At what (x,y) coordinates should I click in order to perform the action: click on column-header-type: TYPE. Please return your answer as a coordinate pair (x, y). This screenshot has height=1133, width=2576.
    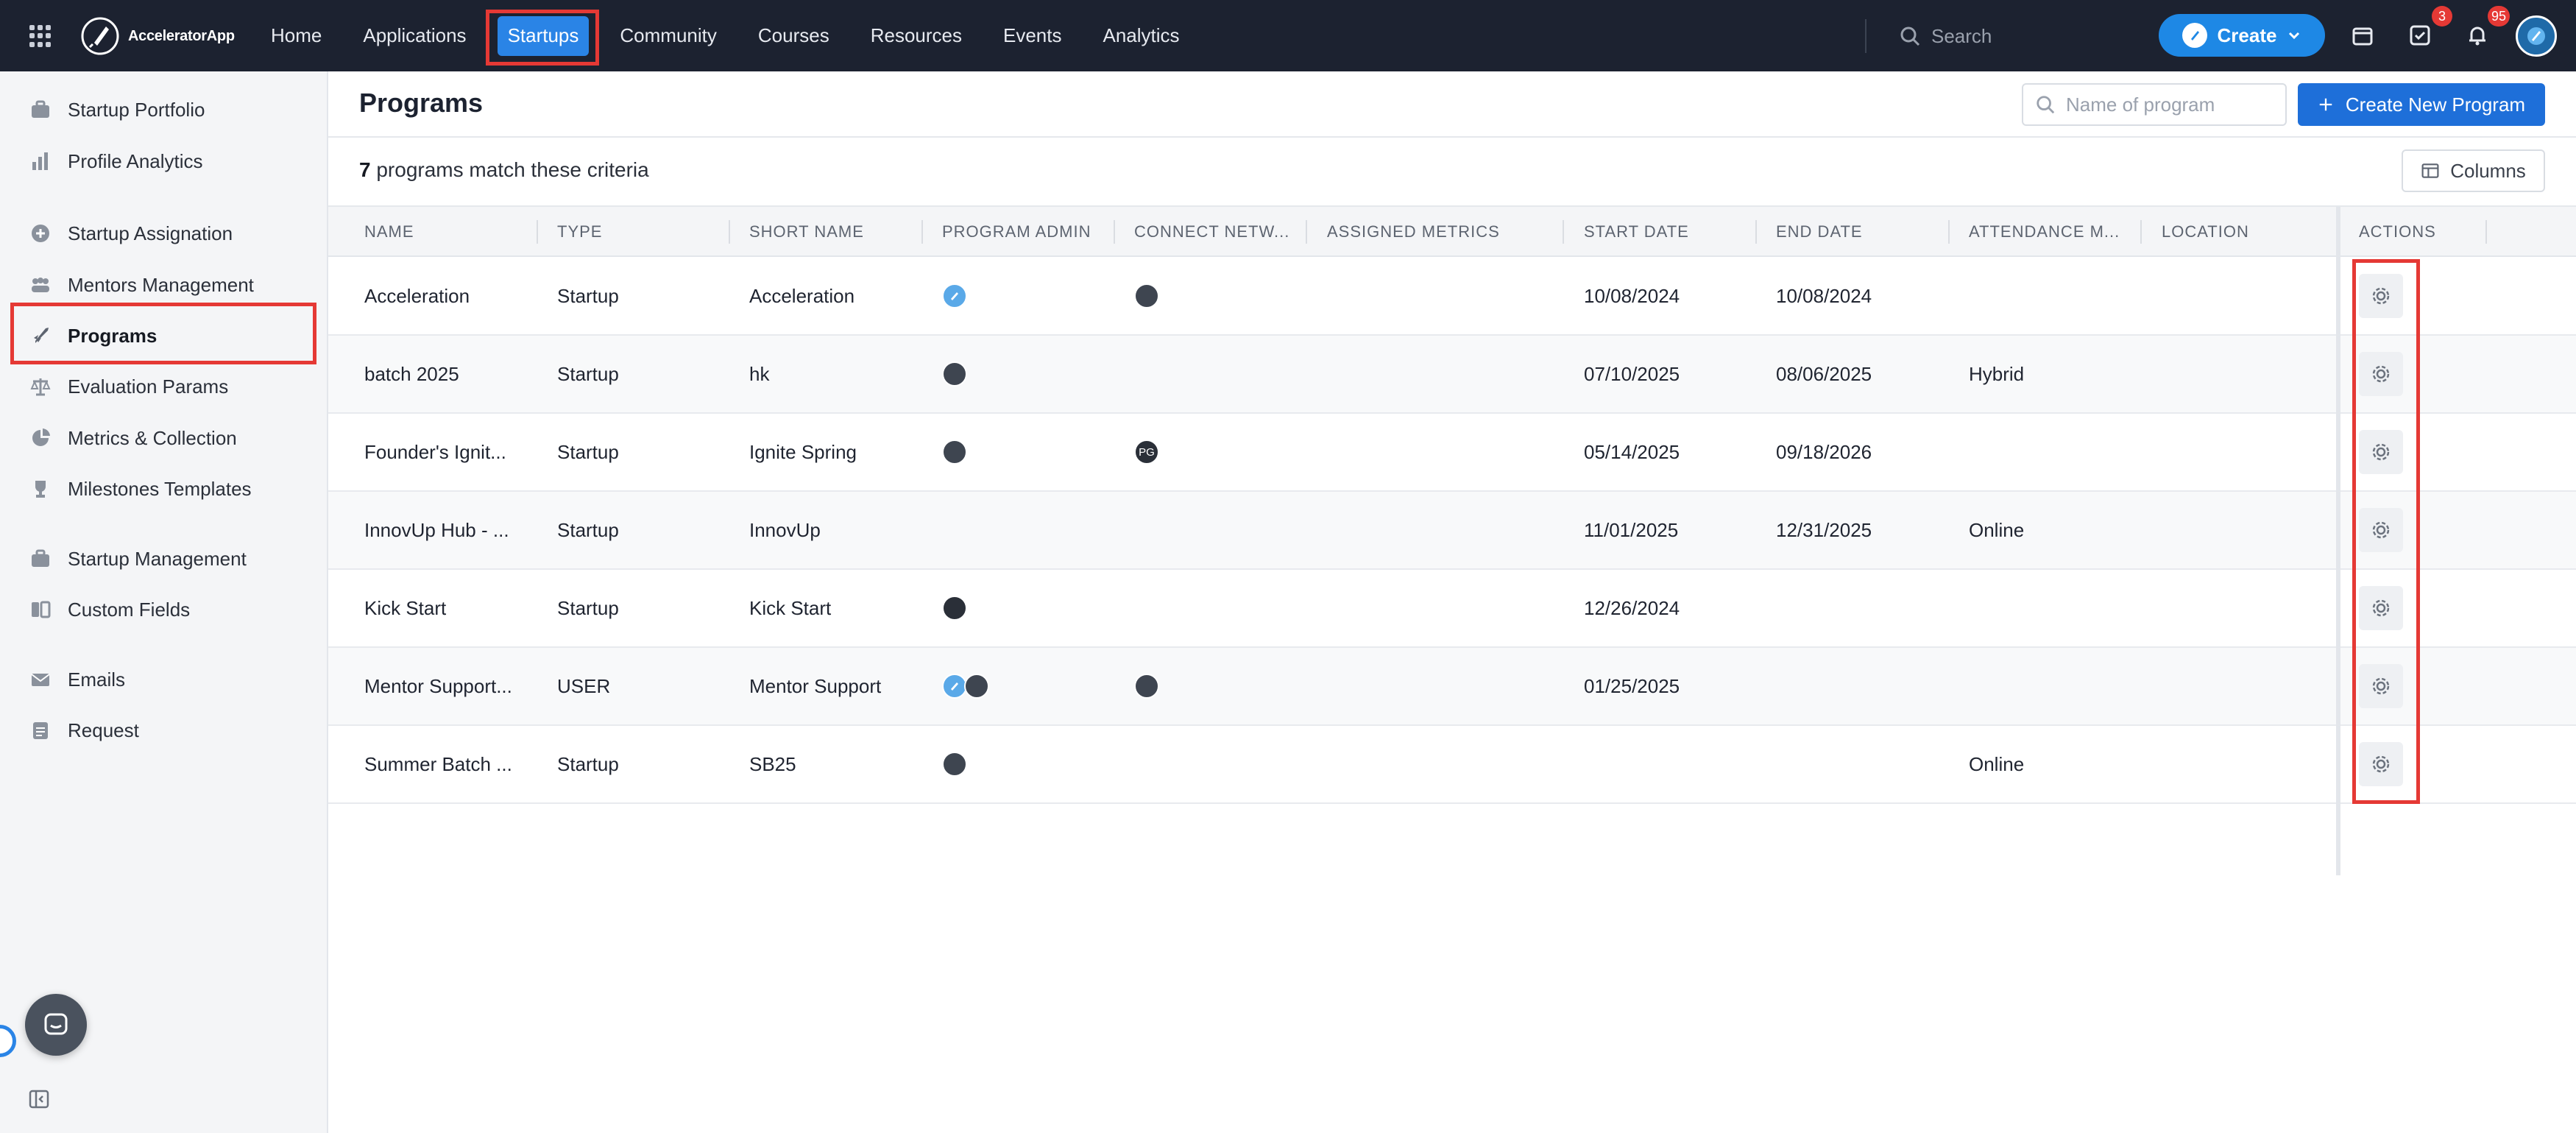
    Looking at the image, I should click on (579, 232).